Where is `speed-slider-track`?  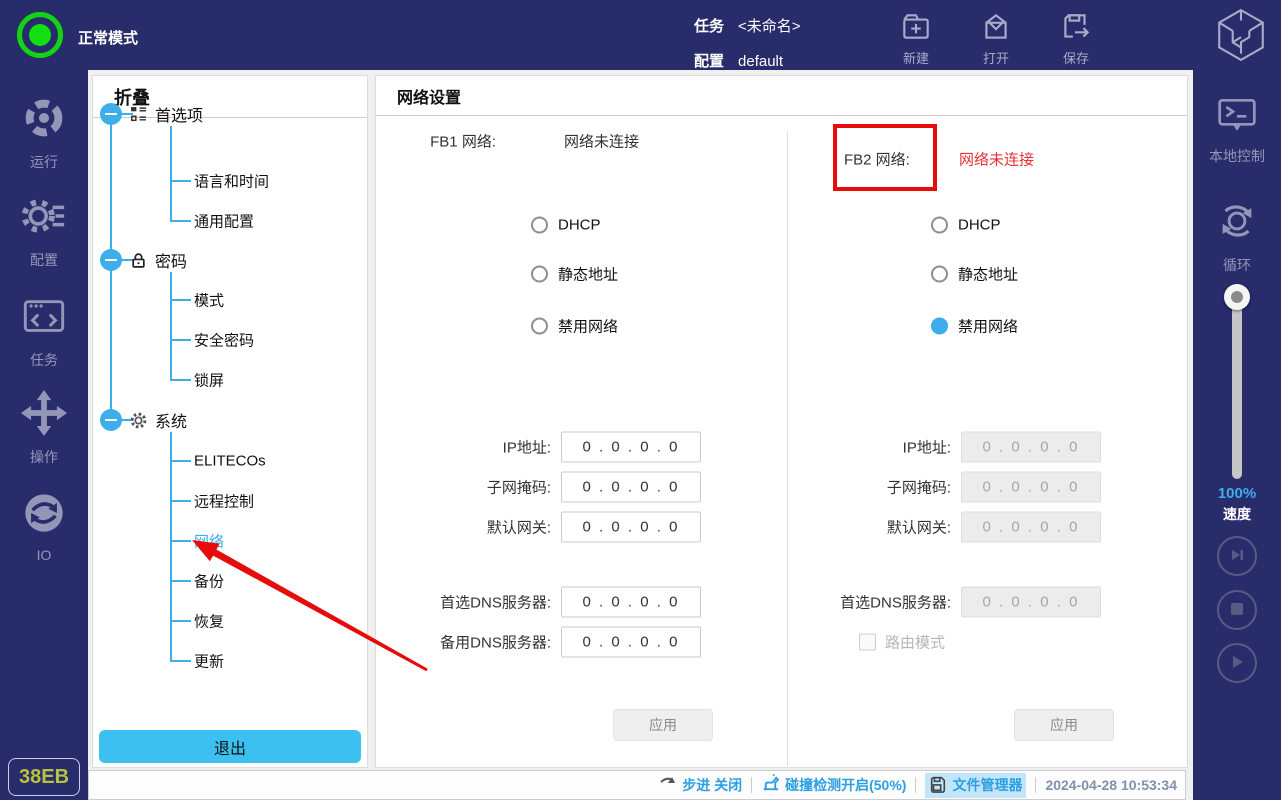 speed-slider-track is located at coordinates (1237, 388).